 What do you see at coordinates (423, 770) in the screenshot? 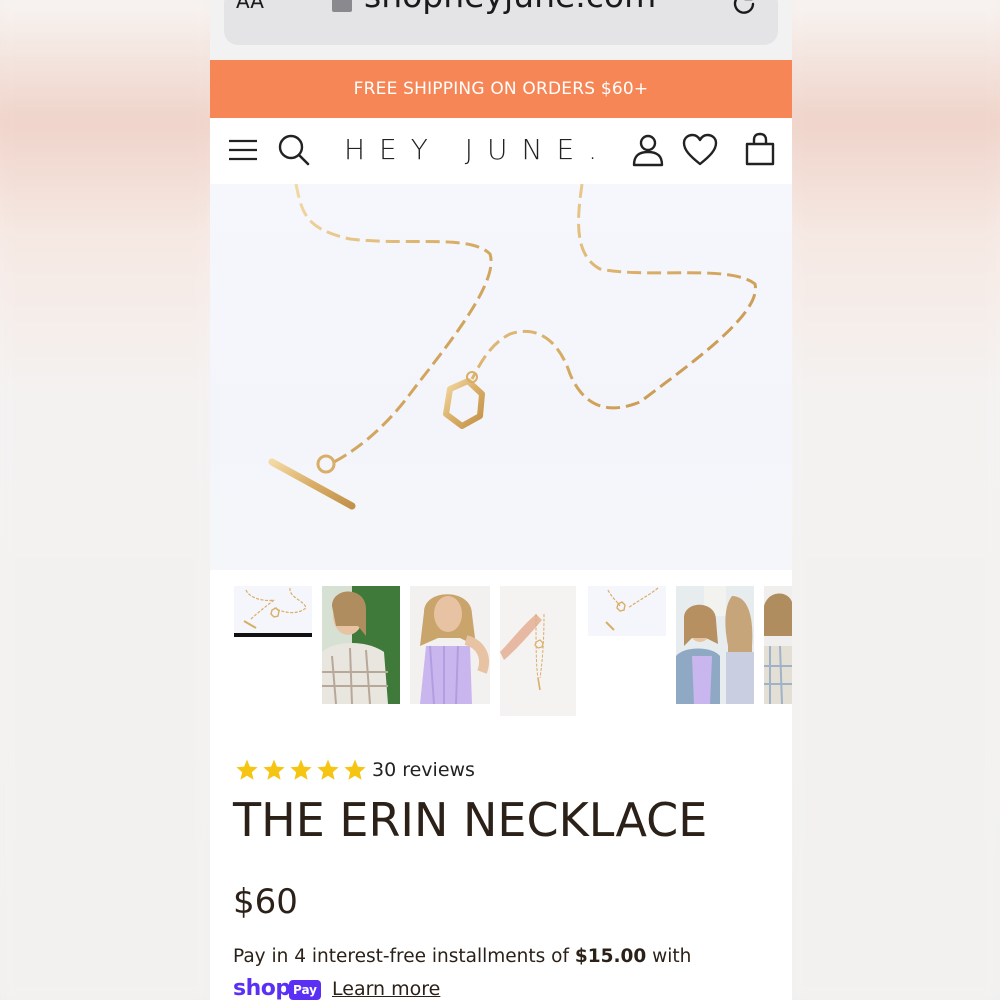
I see `reviews-link: 30 reviews` at bounding box center [423, 770].